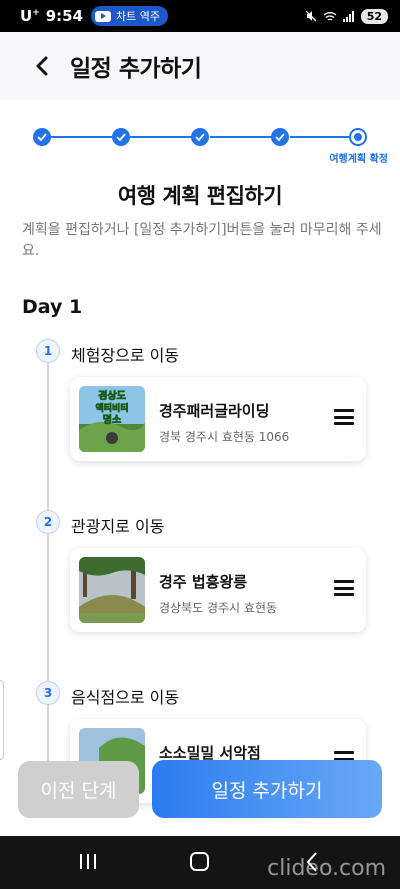  I want to click on stop-title: 체험장으로 이동, so click(125, 355).